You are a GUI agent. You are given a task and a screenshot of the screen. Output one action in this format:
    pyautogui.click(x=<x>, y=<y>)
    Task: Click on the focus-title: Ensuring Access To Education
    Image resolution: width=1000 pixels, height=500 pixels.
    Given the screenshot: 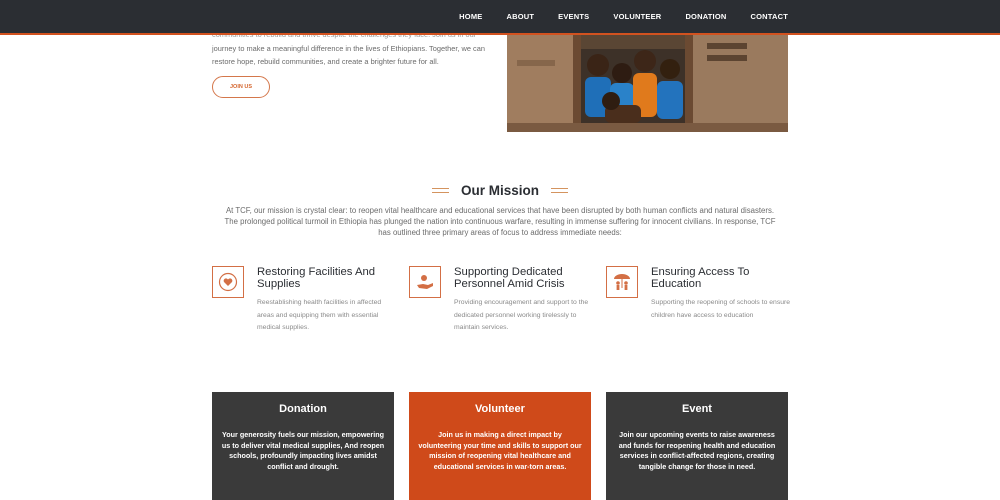 What is the action you would take?
    pyautogui.click(x=700, y=278)
    